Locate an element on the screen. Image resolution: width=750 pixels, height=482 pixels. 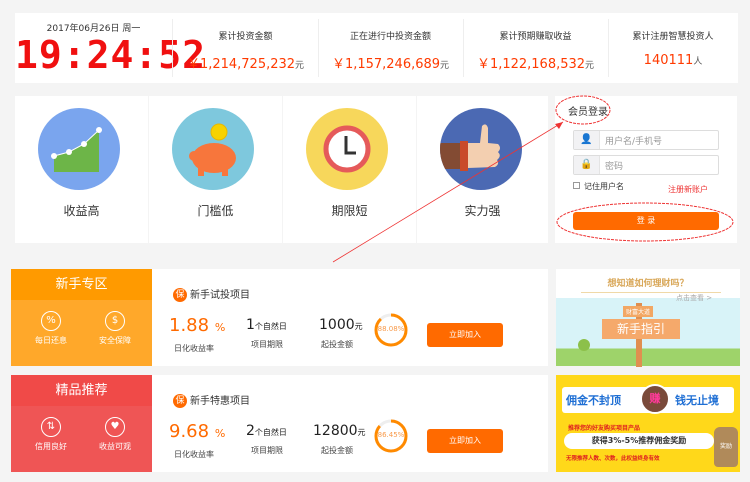
login-title: 会员登录 is located at coordinates (588, 112).